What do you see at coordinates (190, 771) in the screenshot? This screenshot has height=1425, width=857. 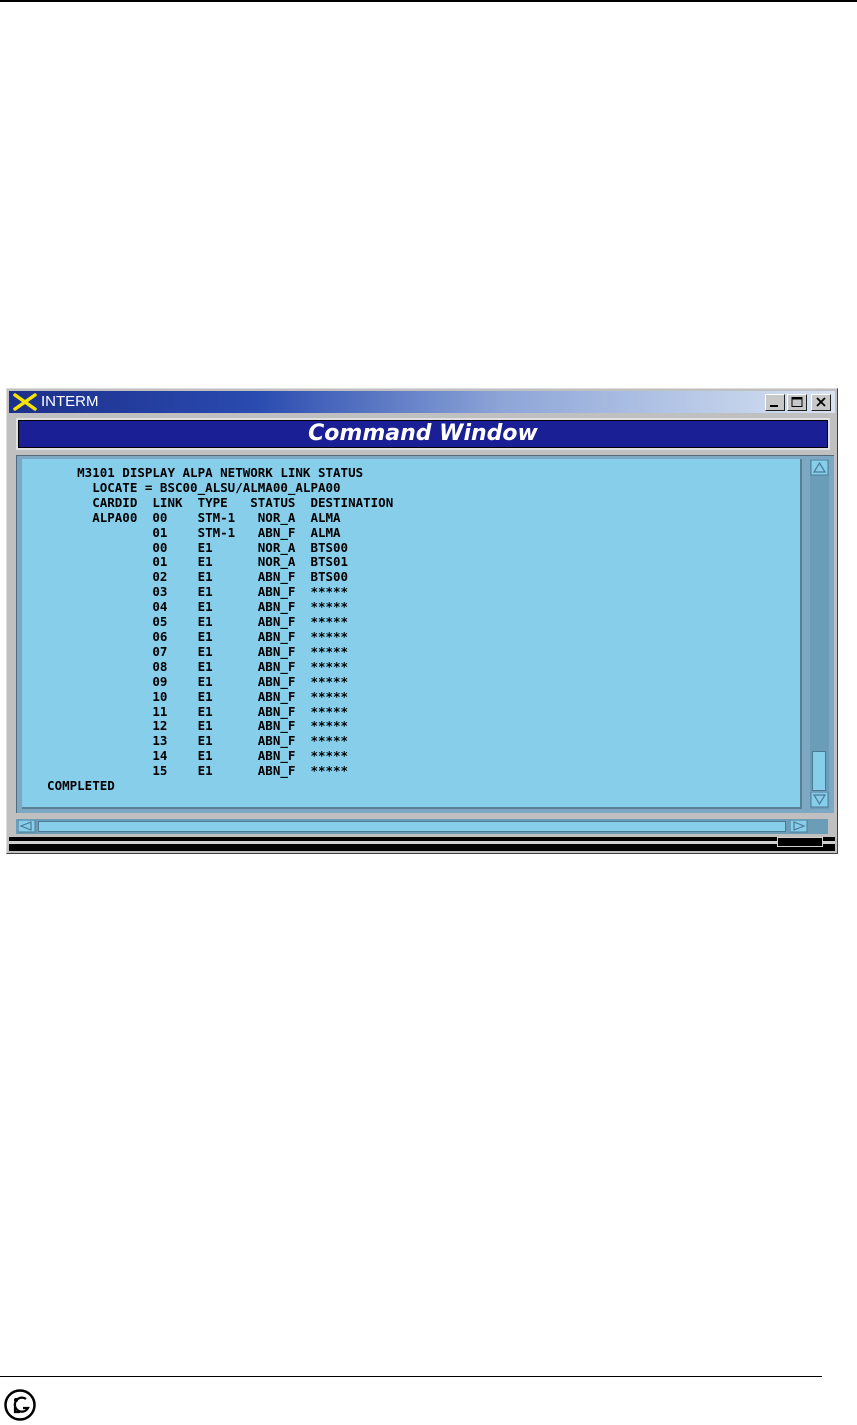 I see `terminal-line: 15 E1 ABN_F *****` at bounding box center [190, 771].